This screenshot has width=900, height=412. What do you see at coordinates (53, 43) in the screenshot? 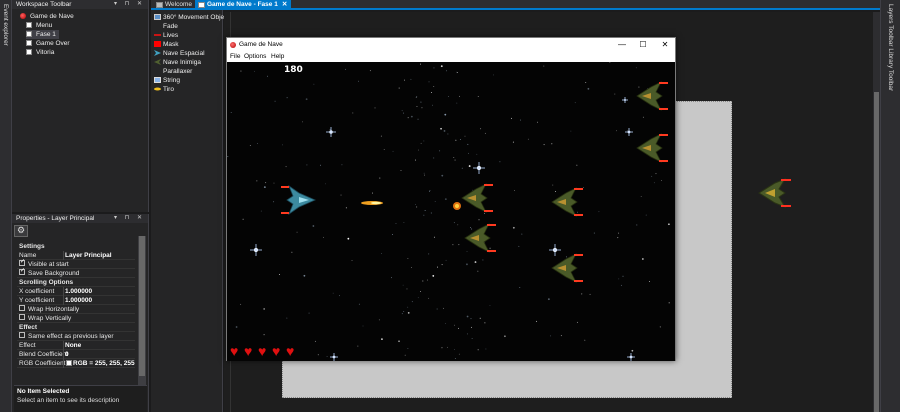
I see `tree-item-label: Game Over` at bounding box center [53, 43].